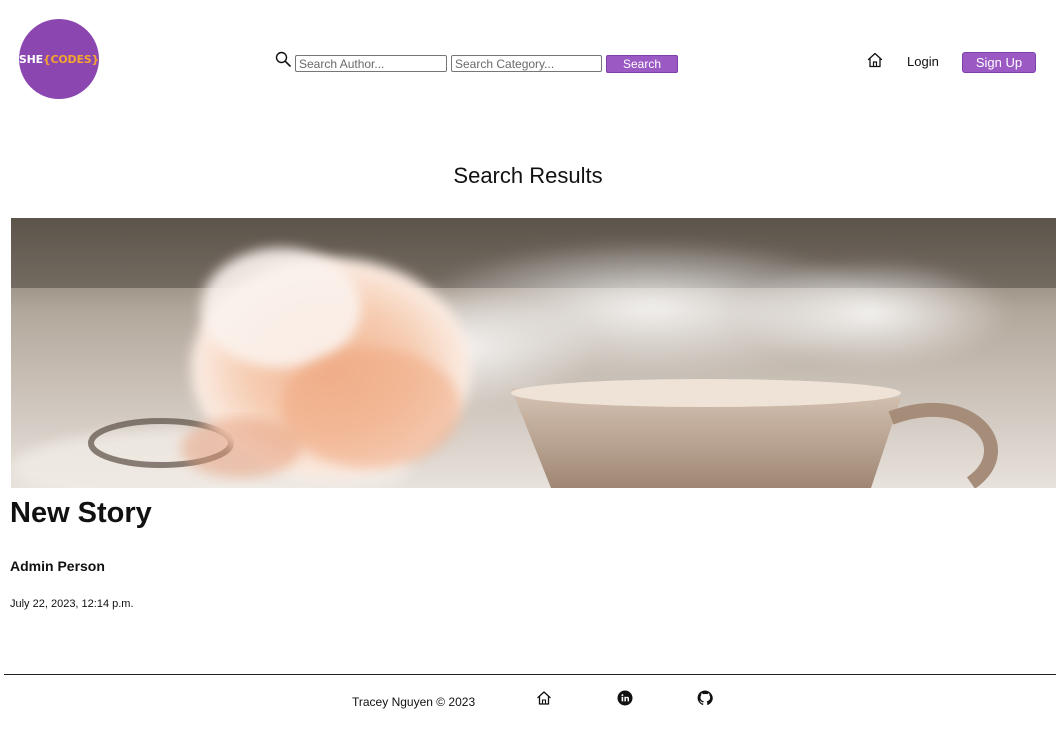  What do you see at coordinates (371, 63) in the screenshot?
I see `search-author-input` at bounding box center [371, 63].